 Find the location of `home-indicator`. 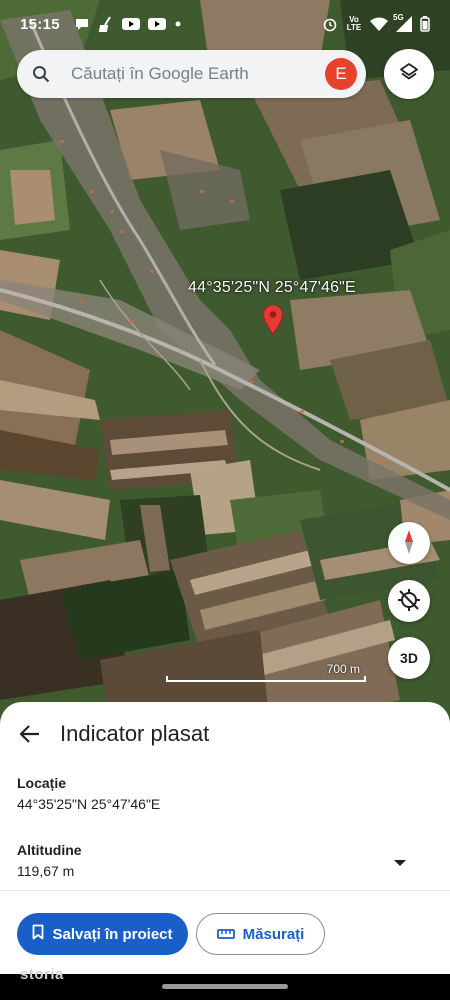

home-indicator is located at coordinates (225, 986).